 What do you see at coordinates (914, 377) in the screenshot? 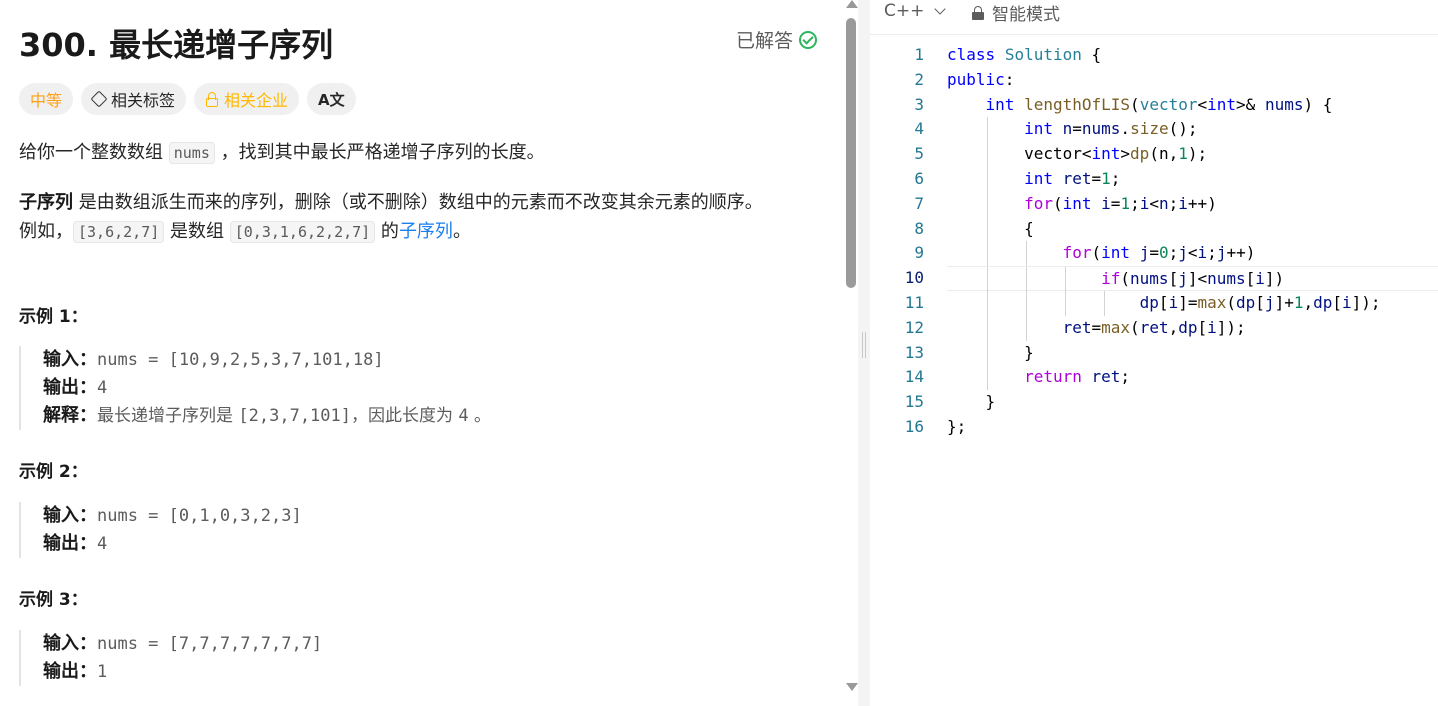
I see `line-number: 14` at bounding box center [914, 377].